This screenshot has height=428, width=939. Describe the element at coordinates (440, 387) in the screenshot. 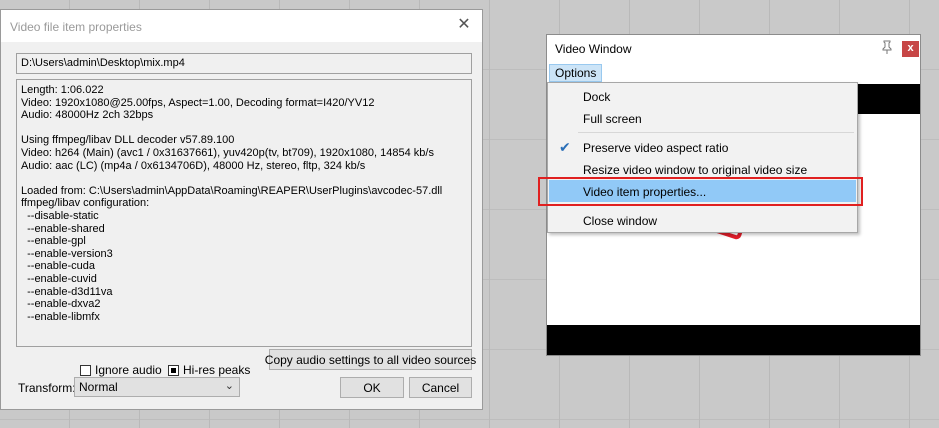

I see `cancel-button: Cancel` at that location.